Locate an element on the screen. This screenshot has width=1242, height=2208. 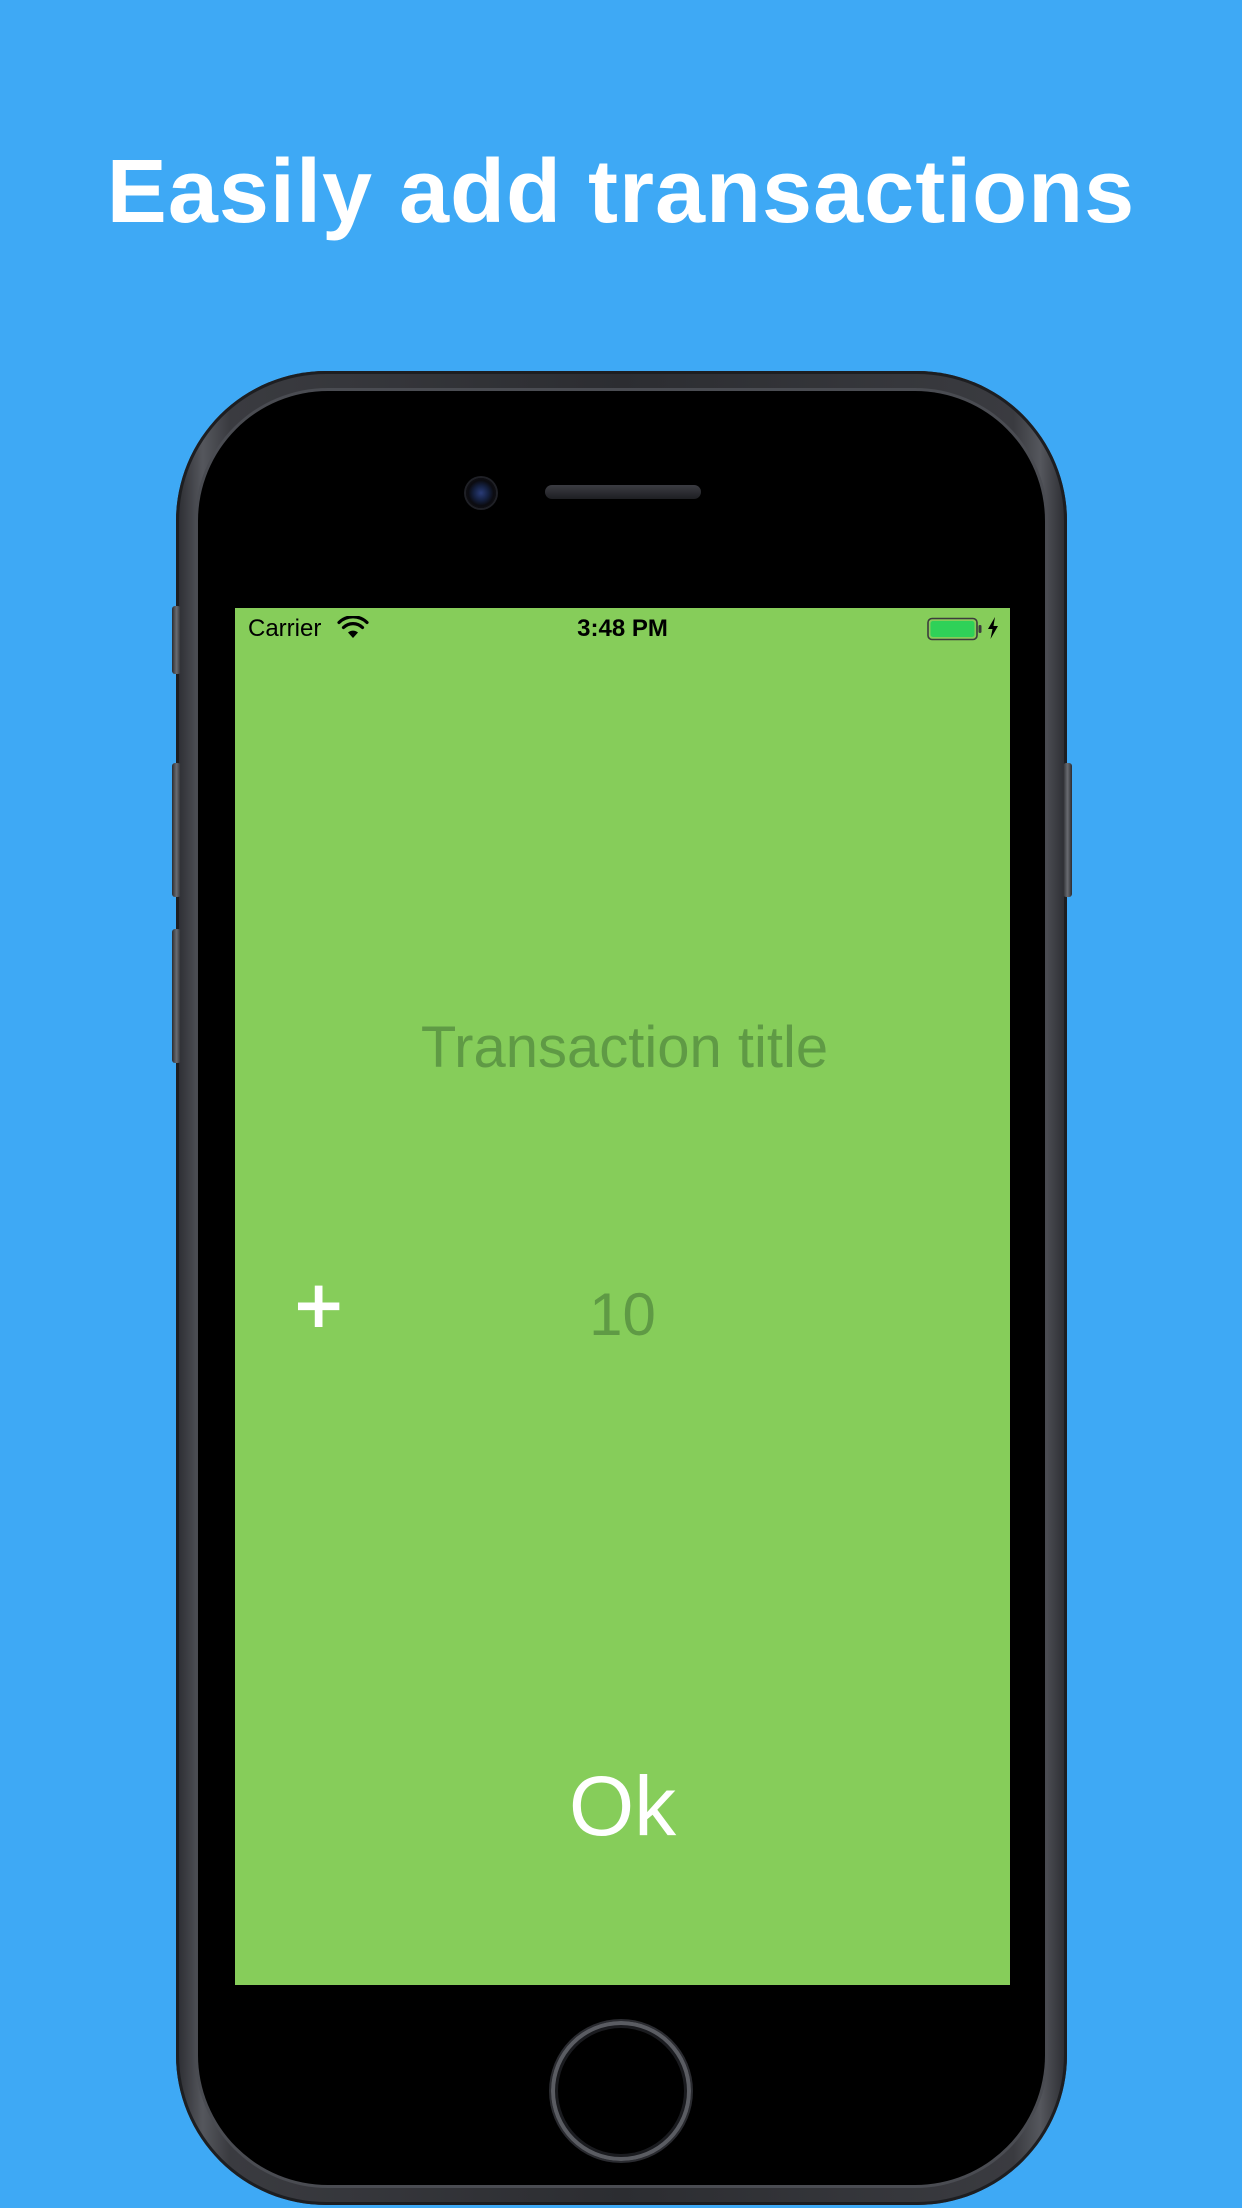
amount-input: 10 is located at coordinates (622, 1314).